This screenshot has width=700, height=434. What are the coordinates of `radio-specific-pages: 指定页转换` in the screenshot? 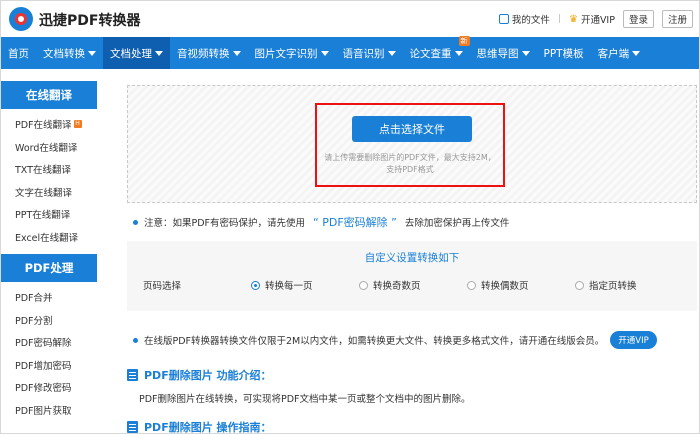 It's located at (629, 285).